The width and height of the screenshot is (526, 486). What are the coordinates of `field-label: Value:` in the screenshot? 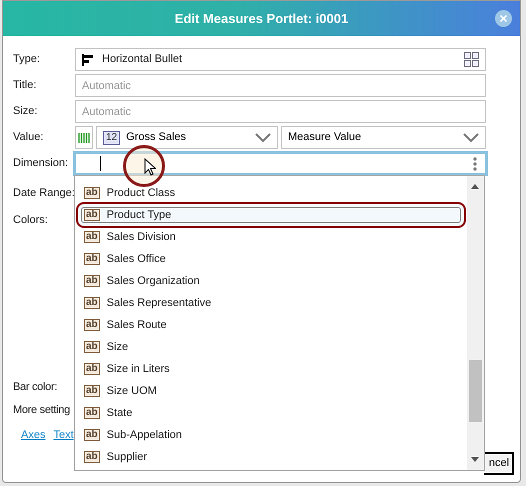 It's located at (28, 138).